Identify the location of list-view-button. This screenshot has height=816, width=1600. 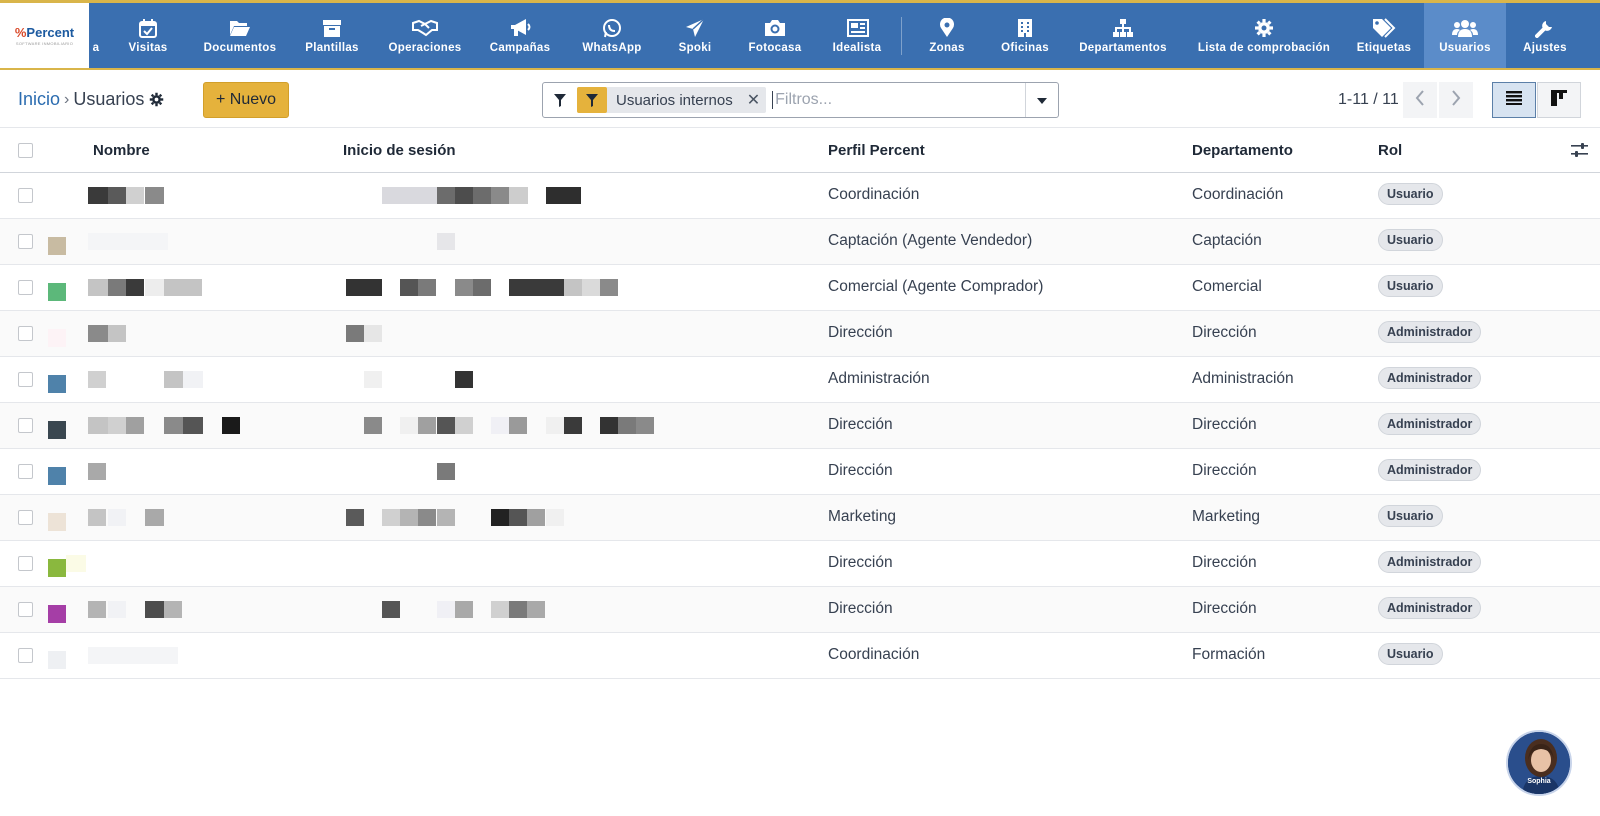
(1514, 100).